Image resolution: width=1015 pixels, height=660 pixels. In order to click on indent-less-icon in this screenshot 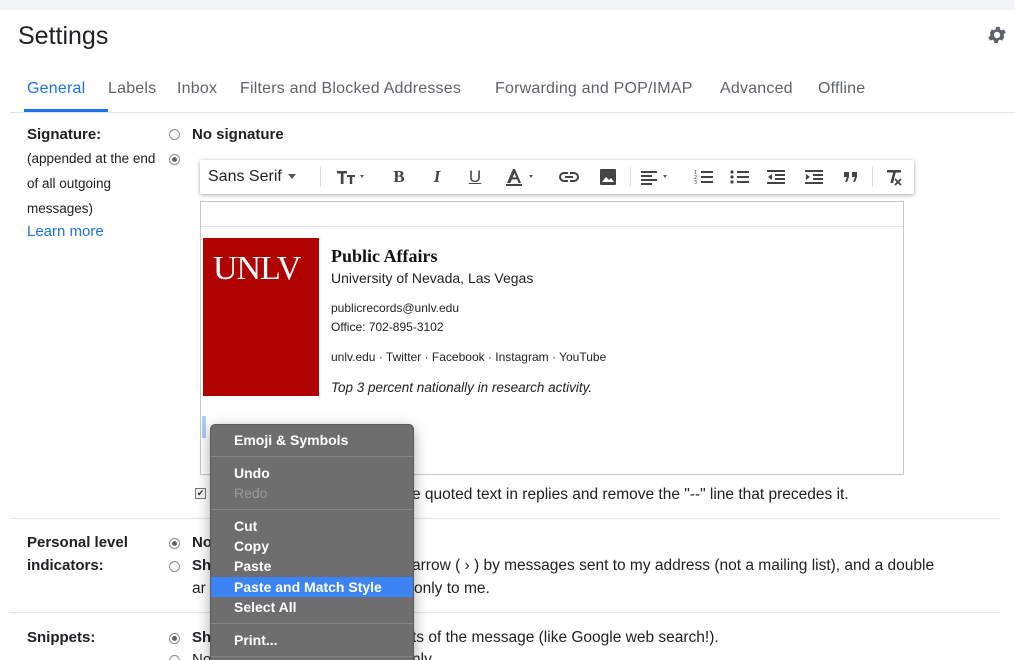, I will do `click(776, 177)`.